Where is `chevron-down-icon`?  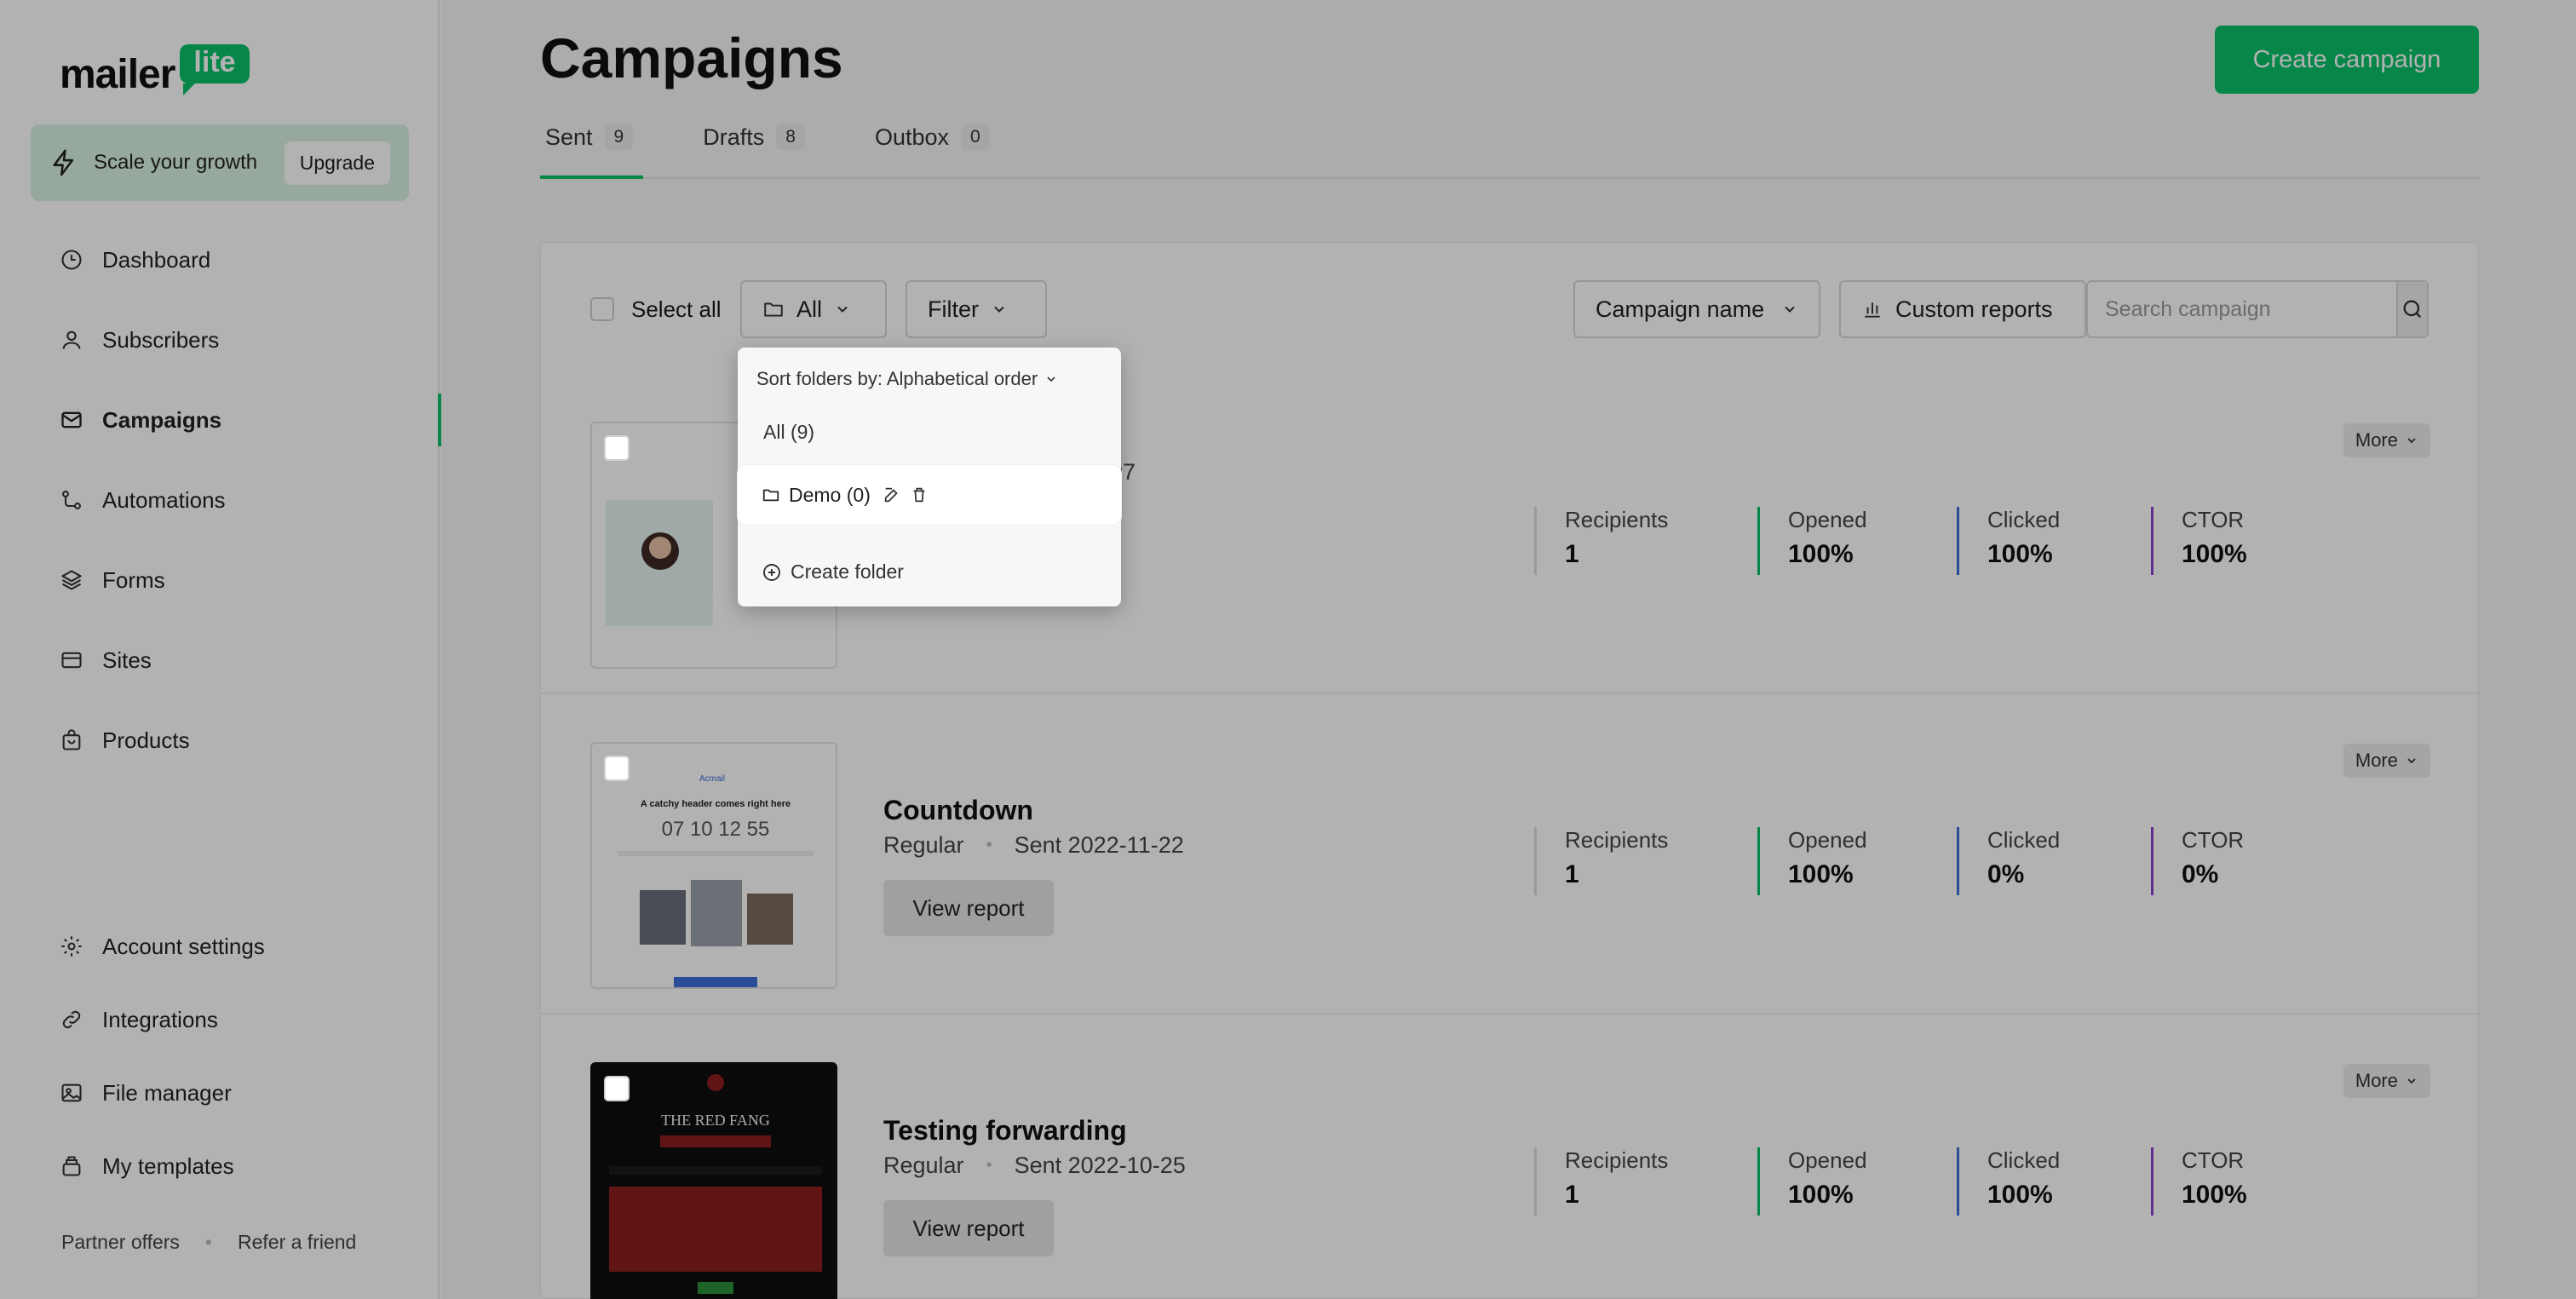 chevron-down-icon is located at coordinates (1051, 379).